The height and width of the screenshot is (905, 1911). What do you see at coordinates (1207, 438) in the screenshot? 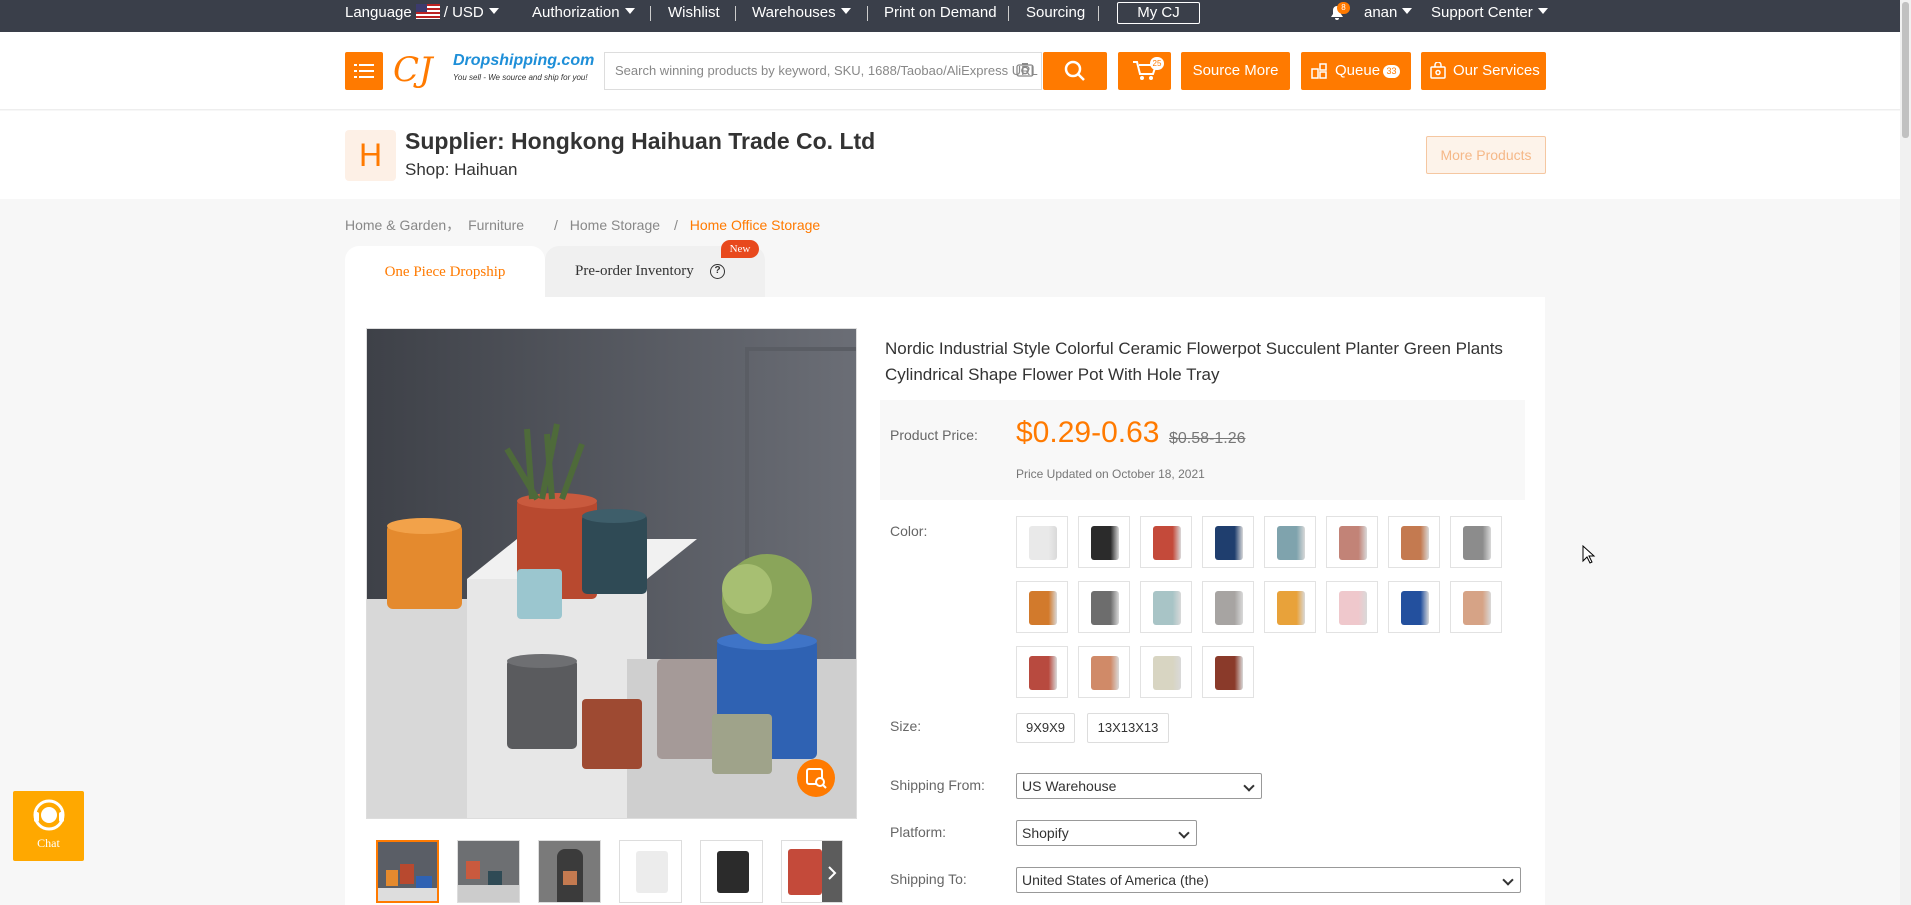
I see `old-price: $0.58-1.26` at bounding box center [1207, 438].